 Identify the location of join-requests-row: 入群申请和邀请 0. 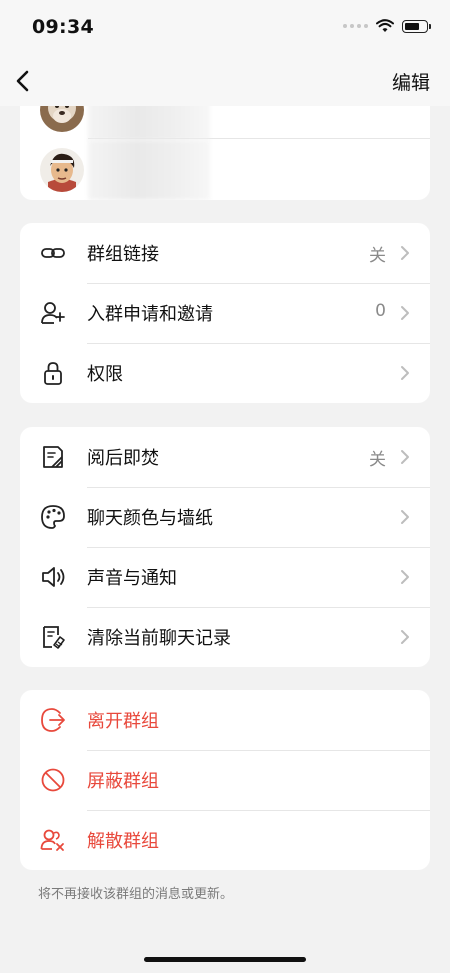
(225, 313).